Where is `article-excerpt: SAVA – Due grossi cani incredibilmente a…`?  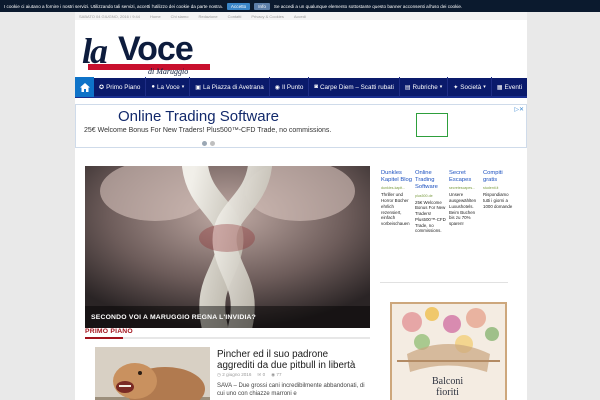 article-excerpt: SAVA – Due grossi cani incredibilmente a… is located at coordinates (291, 390).